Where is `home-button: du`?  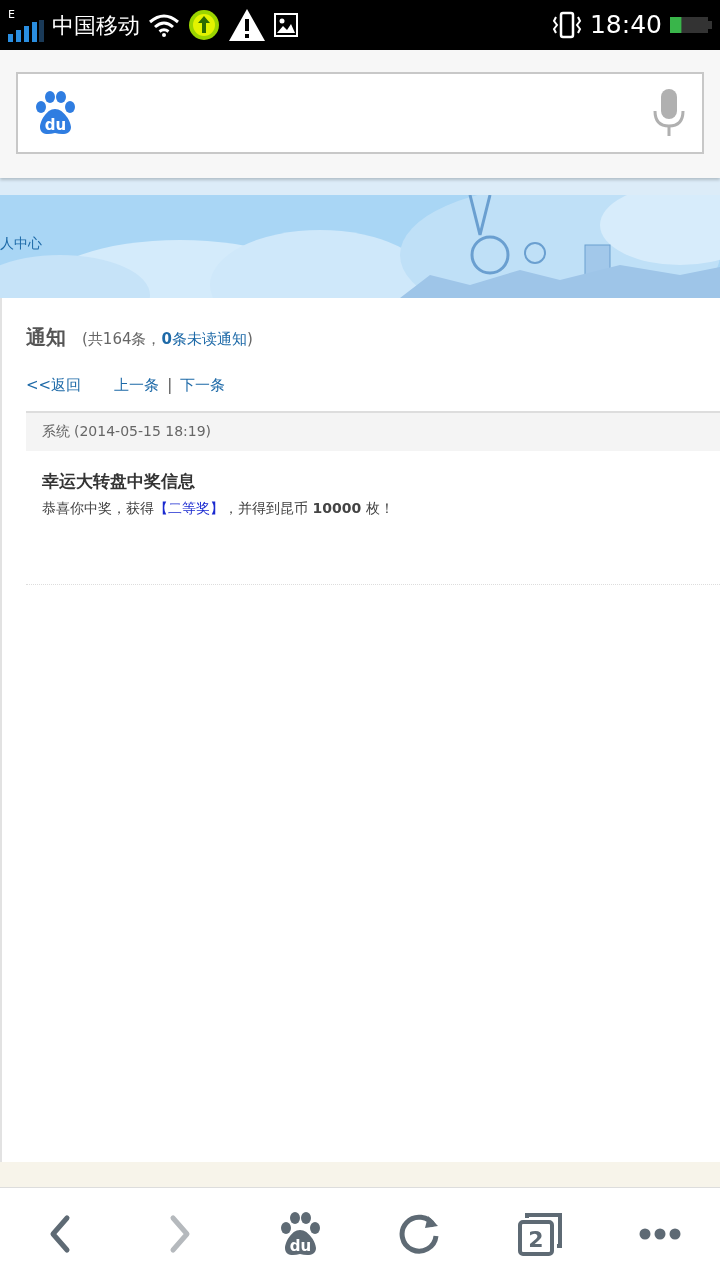
home-button: du is located at coordinates (300, 1234).